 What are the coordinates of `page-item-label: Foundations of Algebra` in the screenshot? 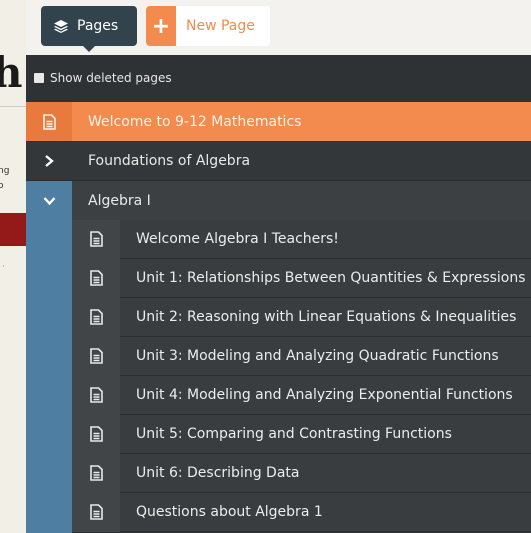 It's located at (169, 161).